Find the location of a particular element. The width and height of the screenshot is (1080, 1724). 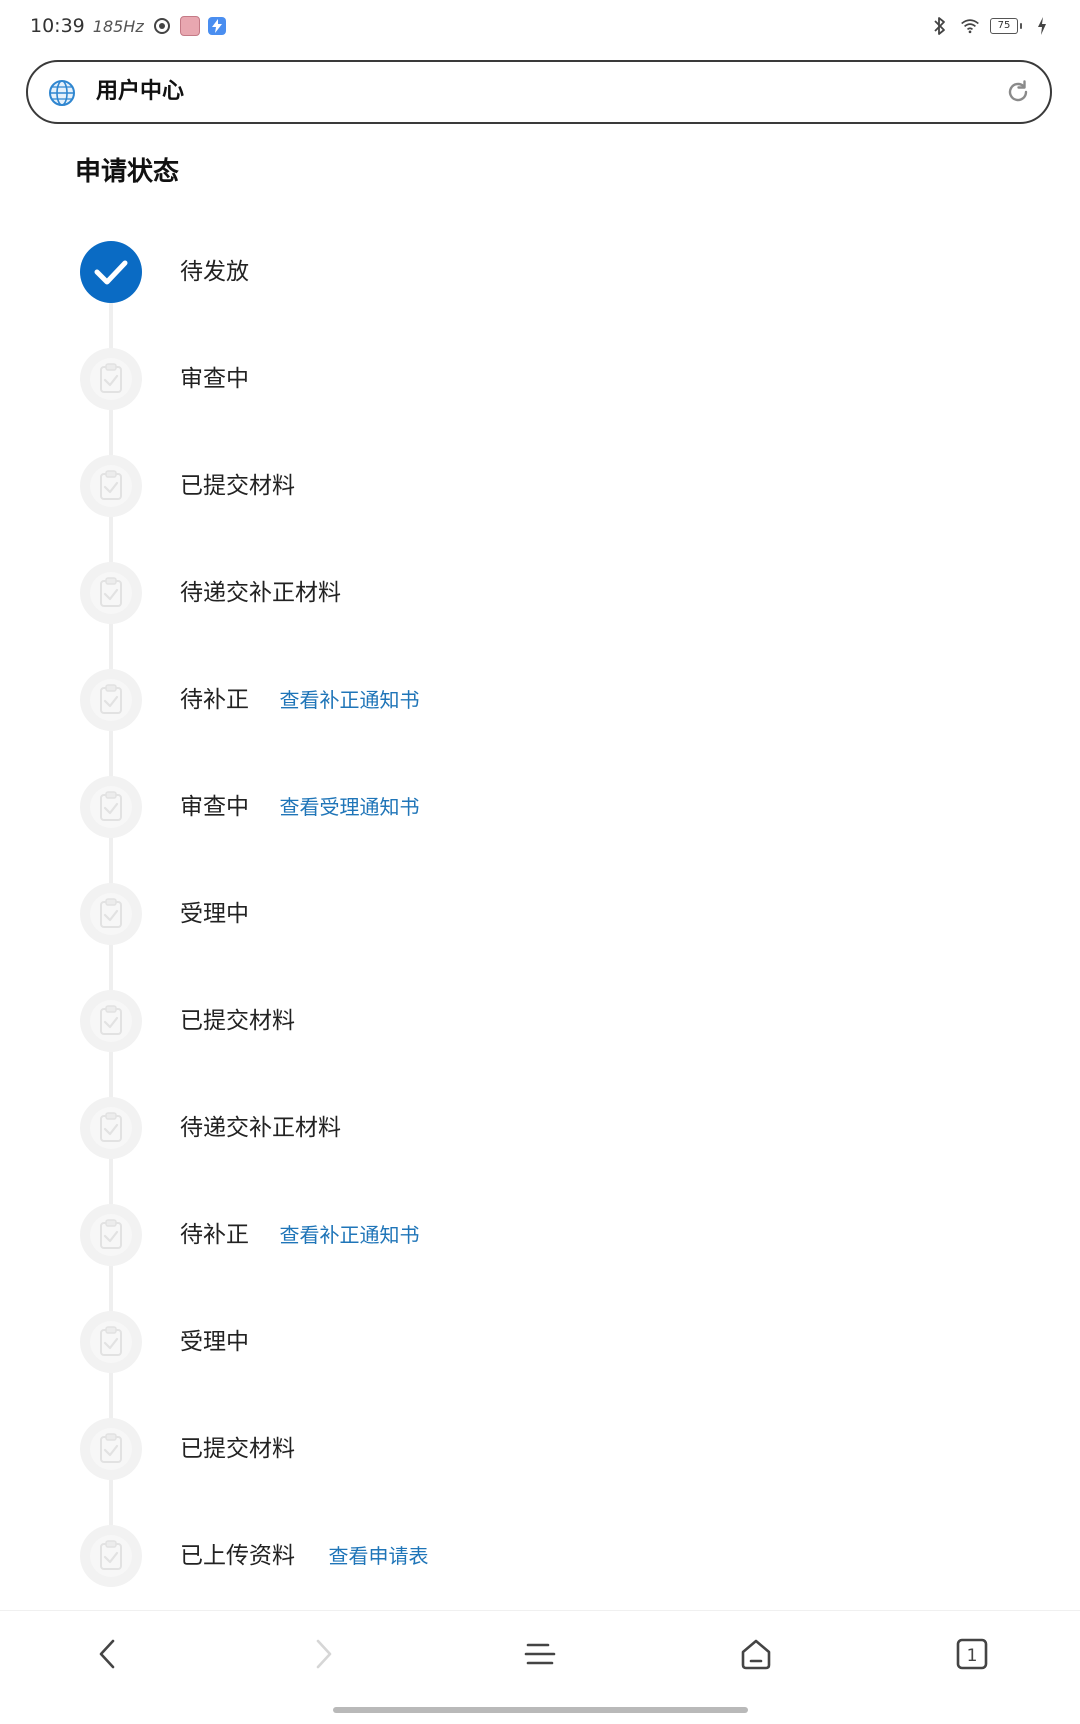

back-icon is located at coordinates (107, 1654).